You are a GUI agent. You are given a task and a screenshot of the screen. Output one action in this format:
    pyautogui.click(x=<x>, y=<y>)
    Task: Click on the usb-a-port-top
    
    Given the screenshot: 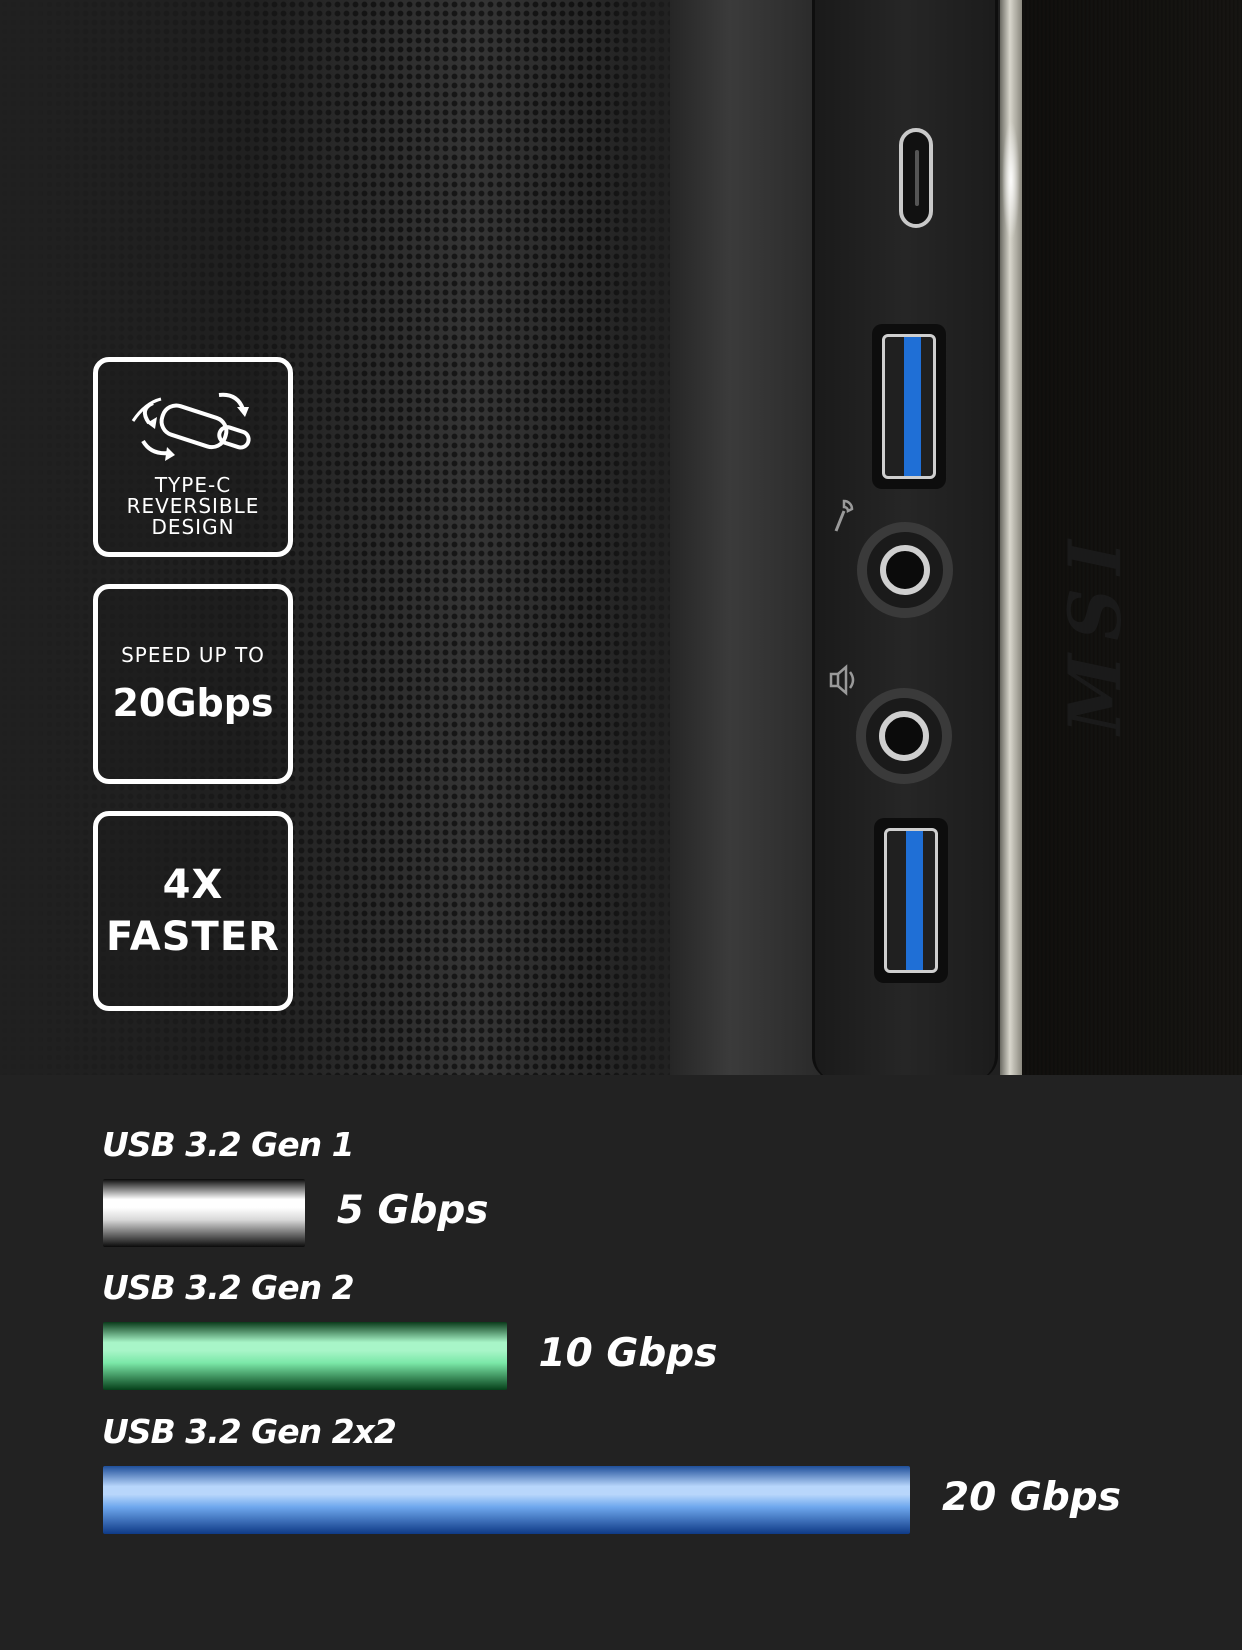 What is the action you would take?
    pyautogui.click(x=909, y=406)
    